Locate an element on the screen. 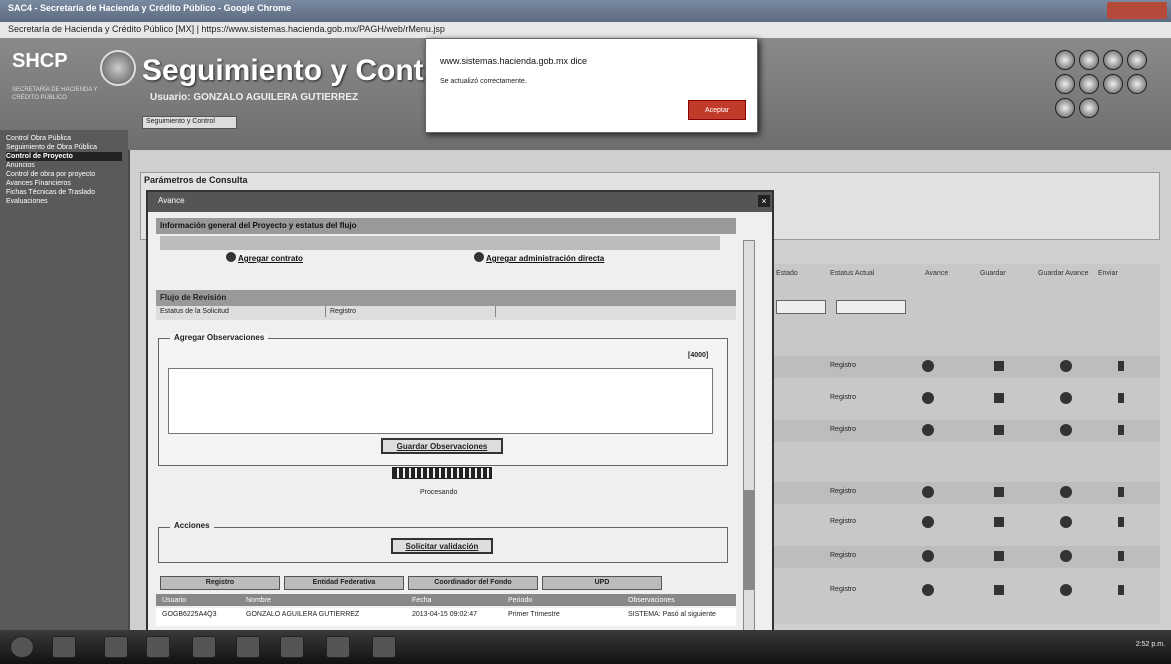 The width and height of the screenshot is (1171, 664). request-validation-button: Solicitar validación is located at coordinates (442, 546).